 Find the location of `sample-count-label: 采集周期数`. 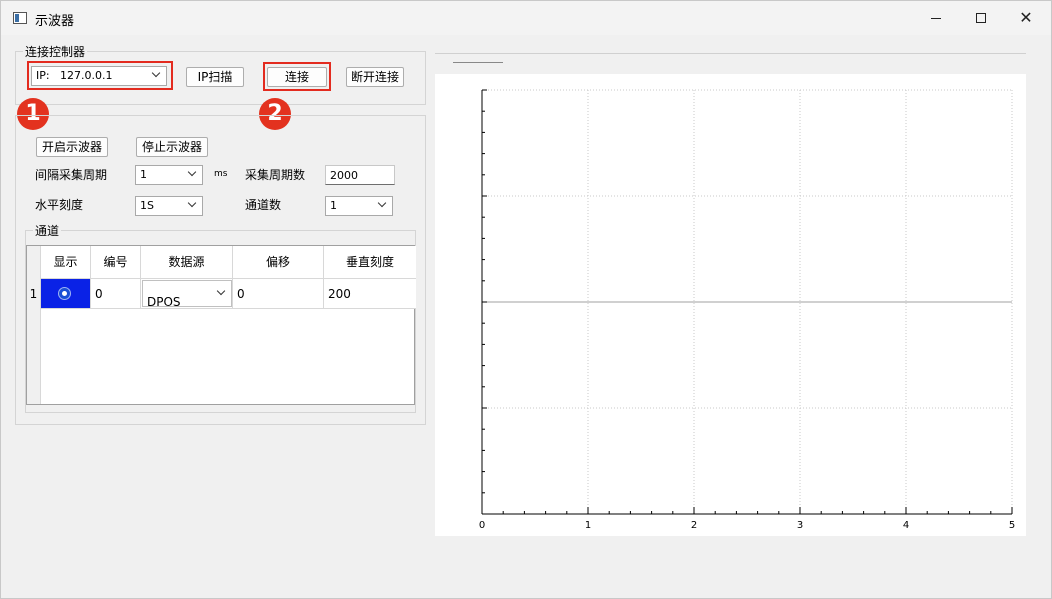

sample-count-label: 采集周期数 is located at coordinates (275, 175).